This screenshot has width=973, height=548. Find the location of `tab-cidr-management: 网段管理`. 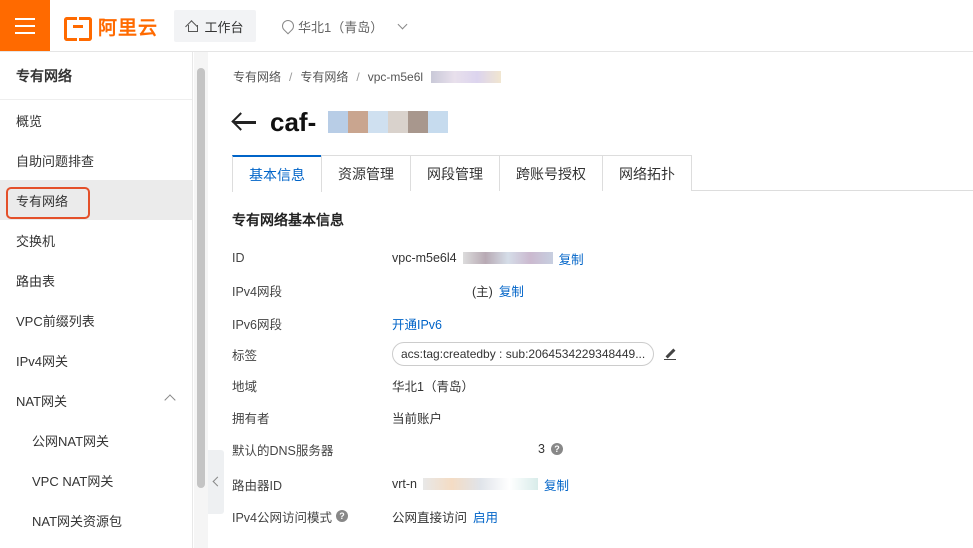

tab-cidr-management: 网段管理 is located at coordinates (455, 173).